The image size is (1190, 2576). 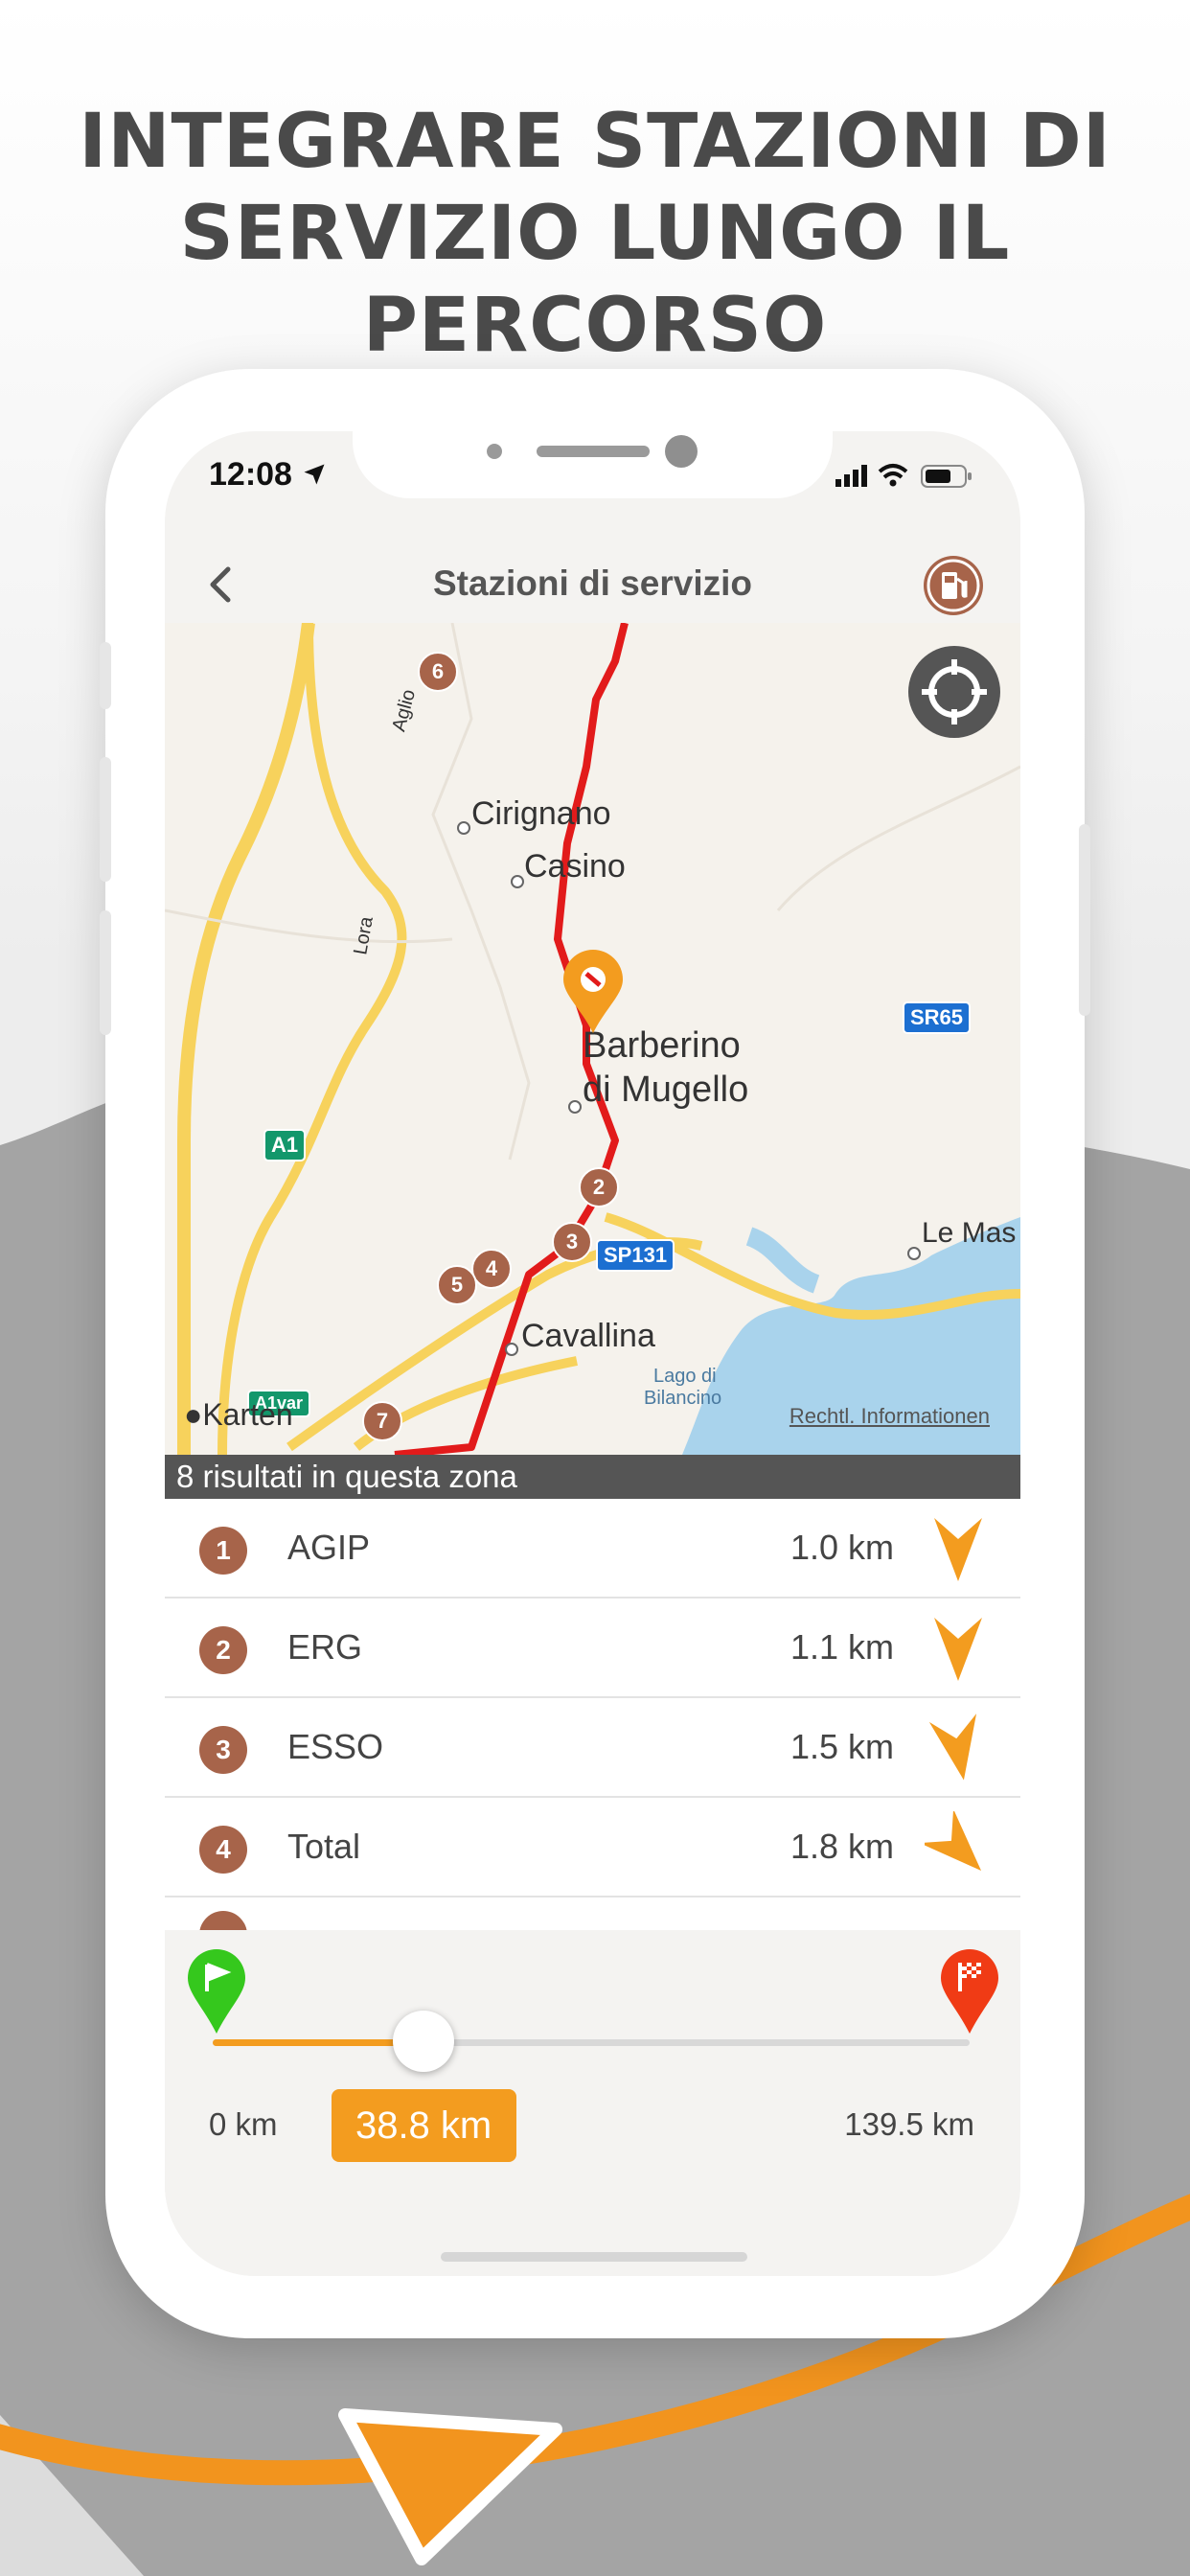 I want to click on distance-slider-fill, so click(x=318, y=2043).